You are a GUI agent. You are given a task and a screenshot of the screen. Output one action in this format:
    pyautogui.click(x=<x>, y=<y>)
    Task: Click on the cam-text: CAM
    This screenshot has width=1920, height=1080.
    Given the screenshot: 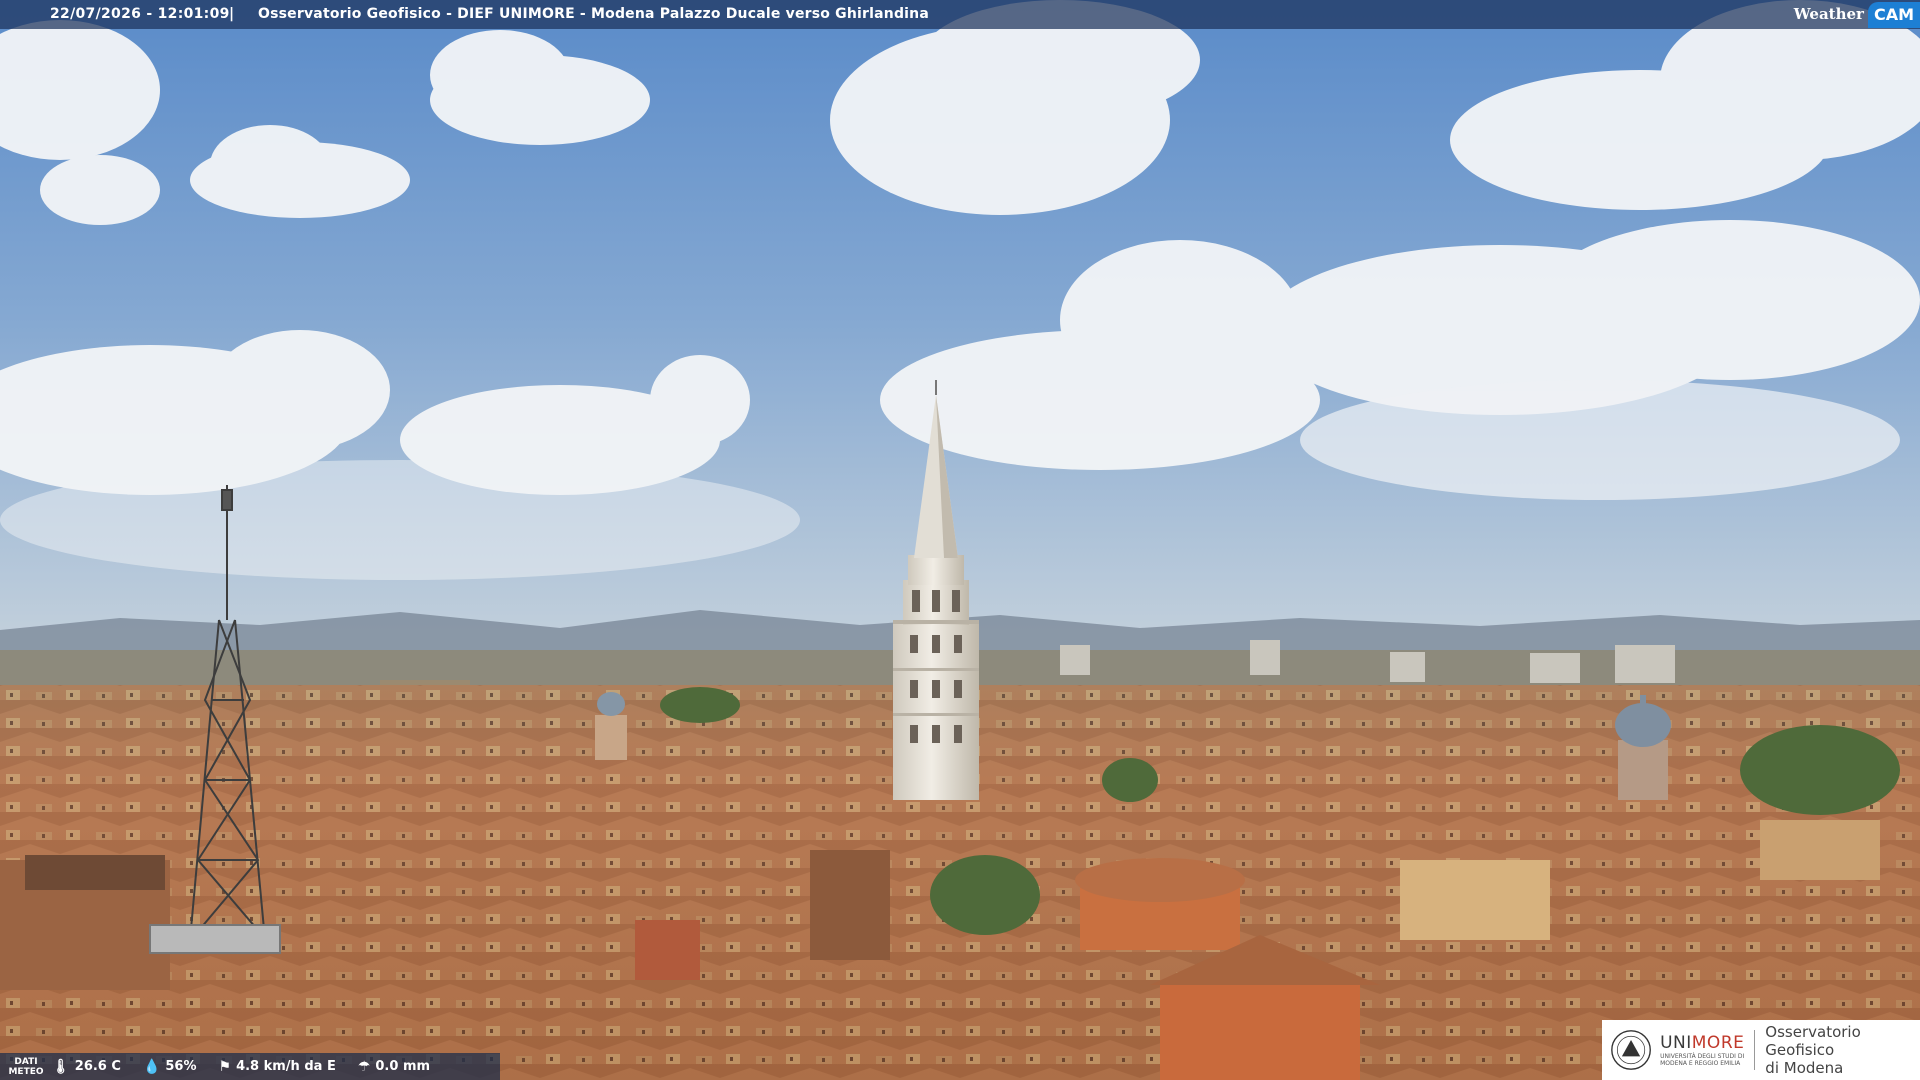 What is the action you would take?
    pyautogui.click(x=1893, y=14)
    